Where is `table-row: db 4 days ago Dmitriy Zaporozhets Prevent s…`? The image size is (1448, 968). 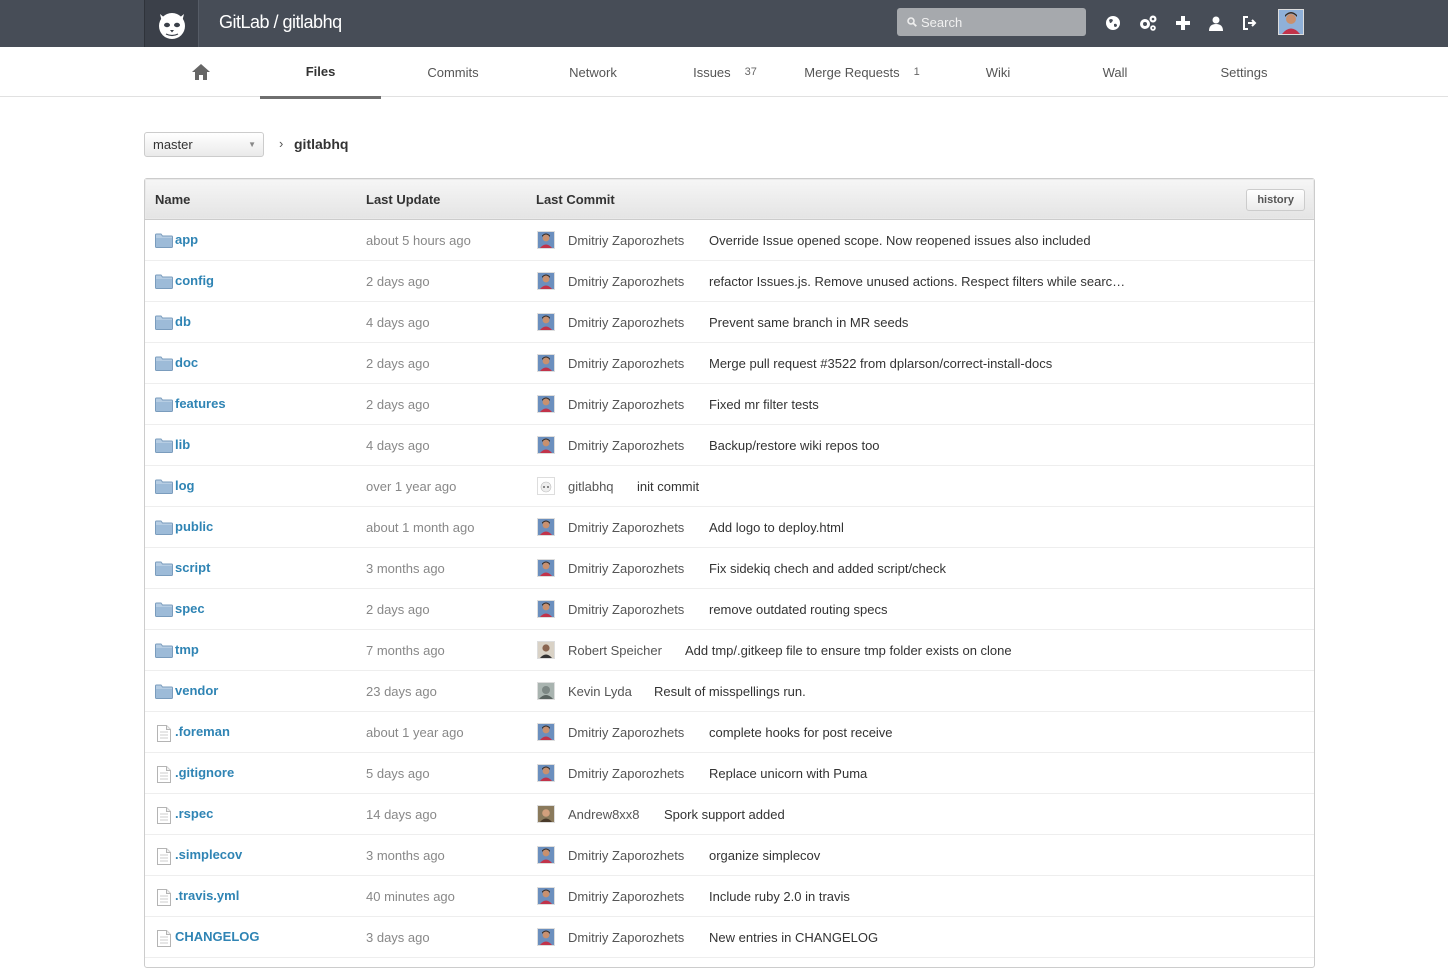
table-row: db 4 days ago Dmitriy Zaporozhets Prevent s… is located at coordinates (729, 322).